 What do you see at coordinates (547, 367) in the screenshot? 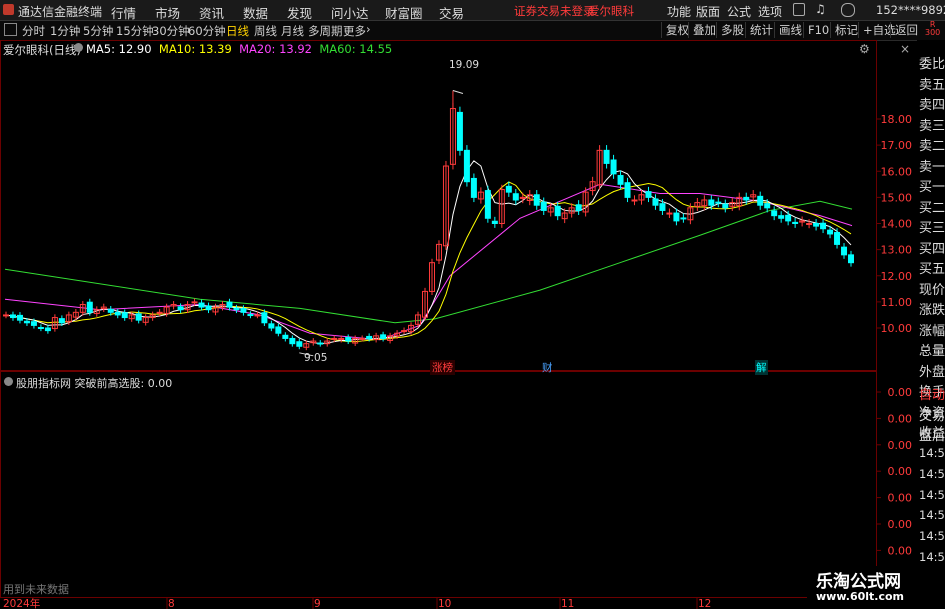
I see `event-tag-cai: 财` at bounding box center [547, 367].